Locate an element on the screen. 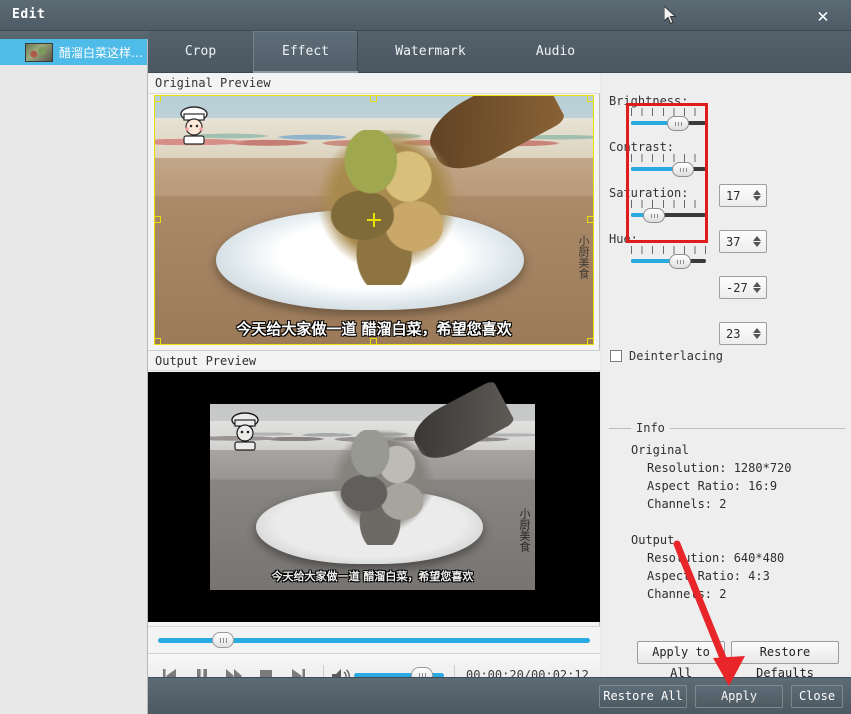 The image size is (851, 714). deinterlacing-checkbox-row: Deinterlacing is located at coordinates (666, 356).